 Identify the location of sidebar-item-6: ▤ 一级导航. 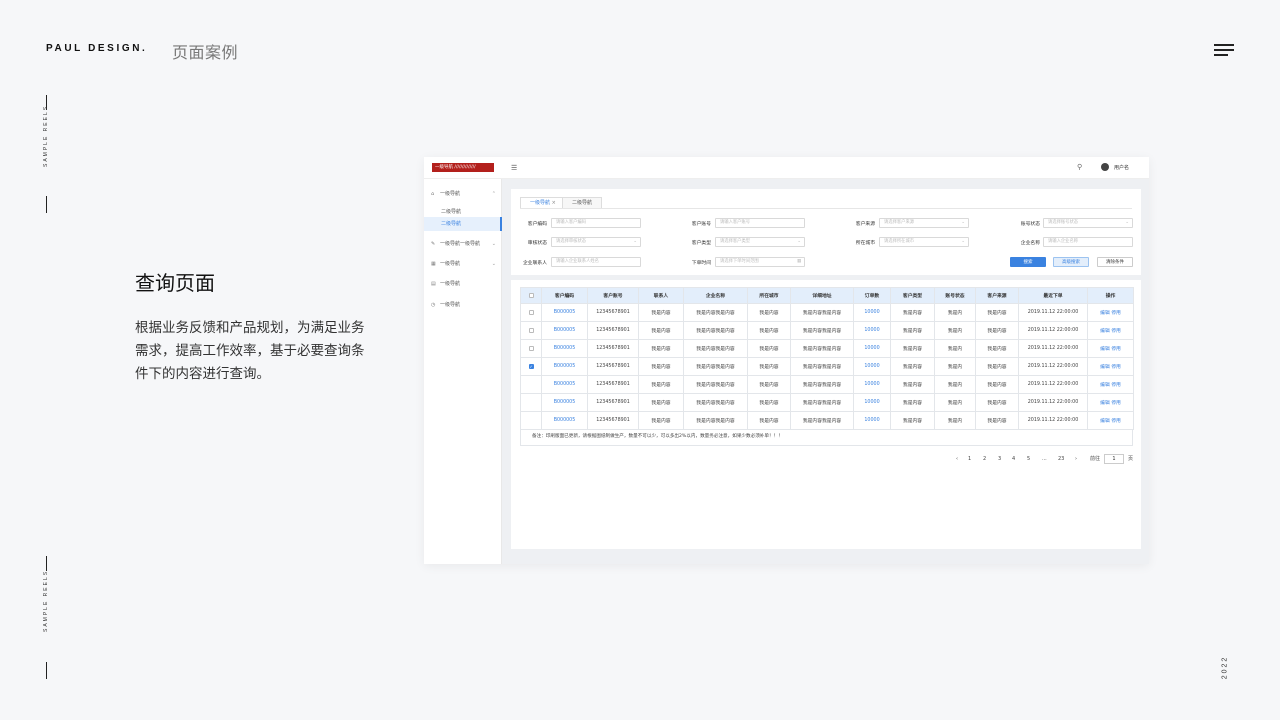
(463, 284).